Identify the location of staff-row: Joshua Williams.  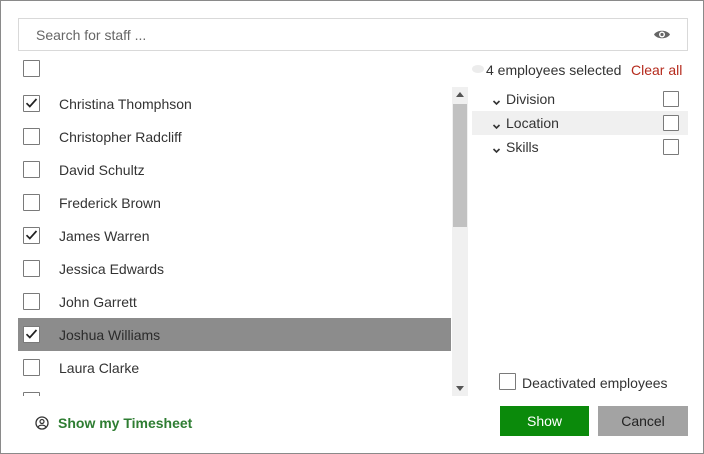
(234, 334).